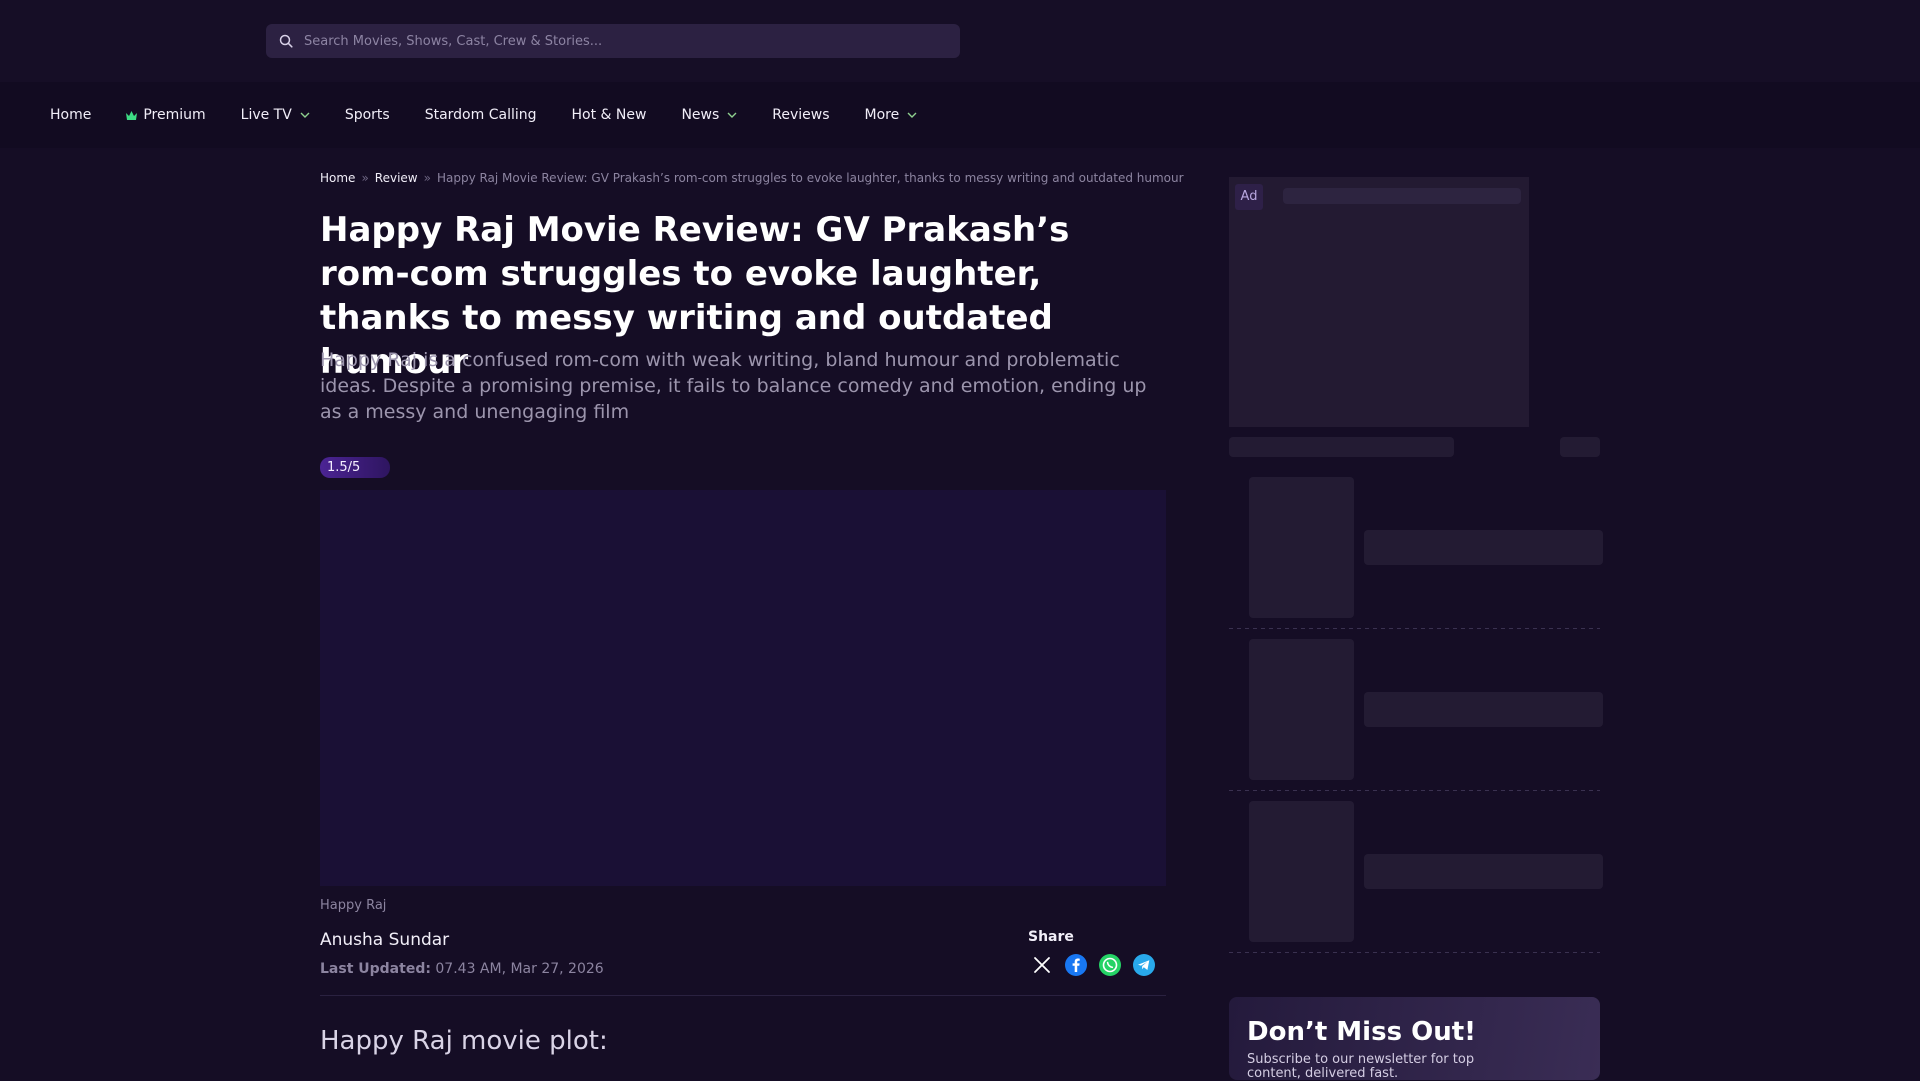  What do you see at coordinates (174, 115) in the screenshot?
I see `nav-premium-label: Premium` at bounding box center [174, 115].